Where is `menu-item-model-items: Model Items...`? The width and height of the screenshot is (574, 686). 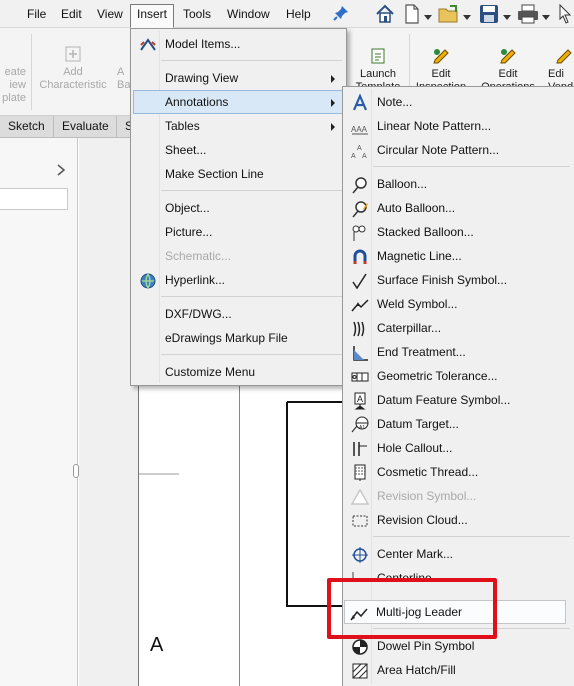
menu-item-model-items: Model Items... is located at coordinates (238, 44).